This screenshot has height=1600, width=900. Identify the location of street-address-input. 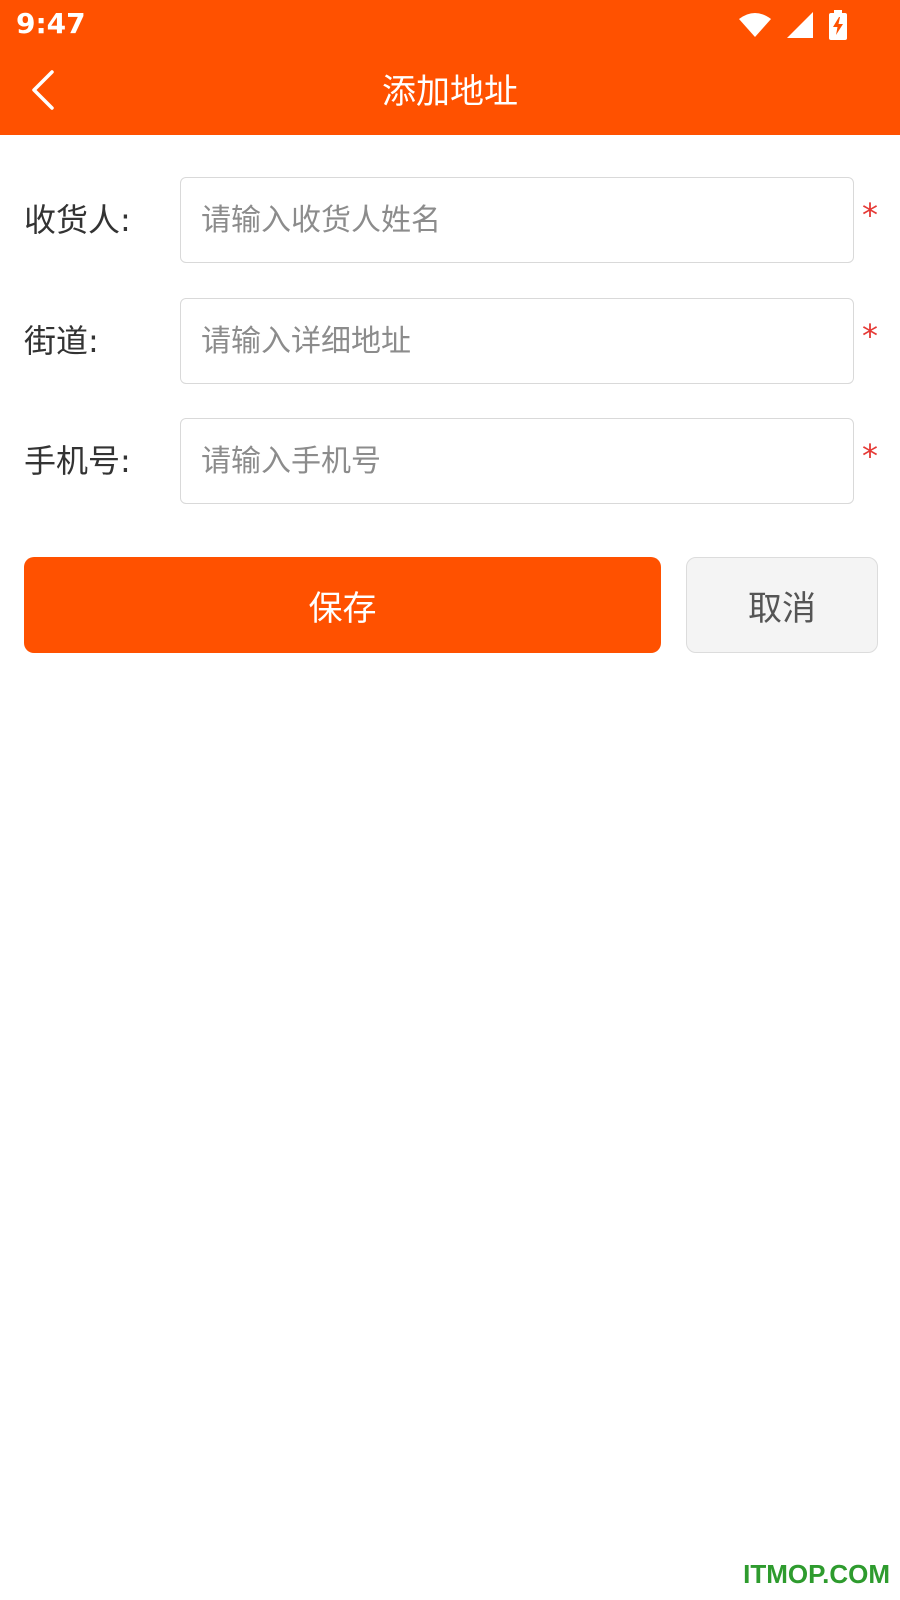
(517, 341).